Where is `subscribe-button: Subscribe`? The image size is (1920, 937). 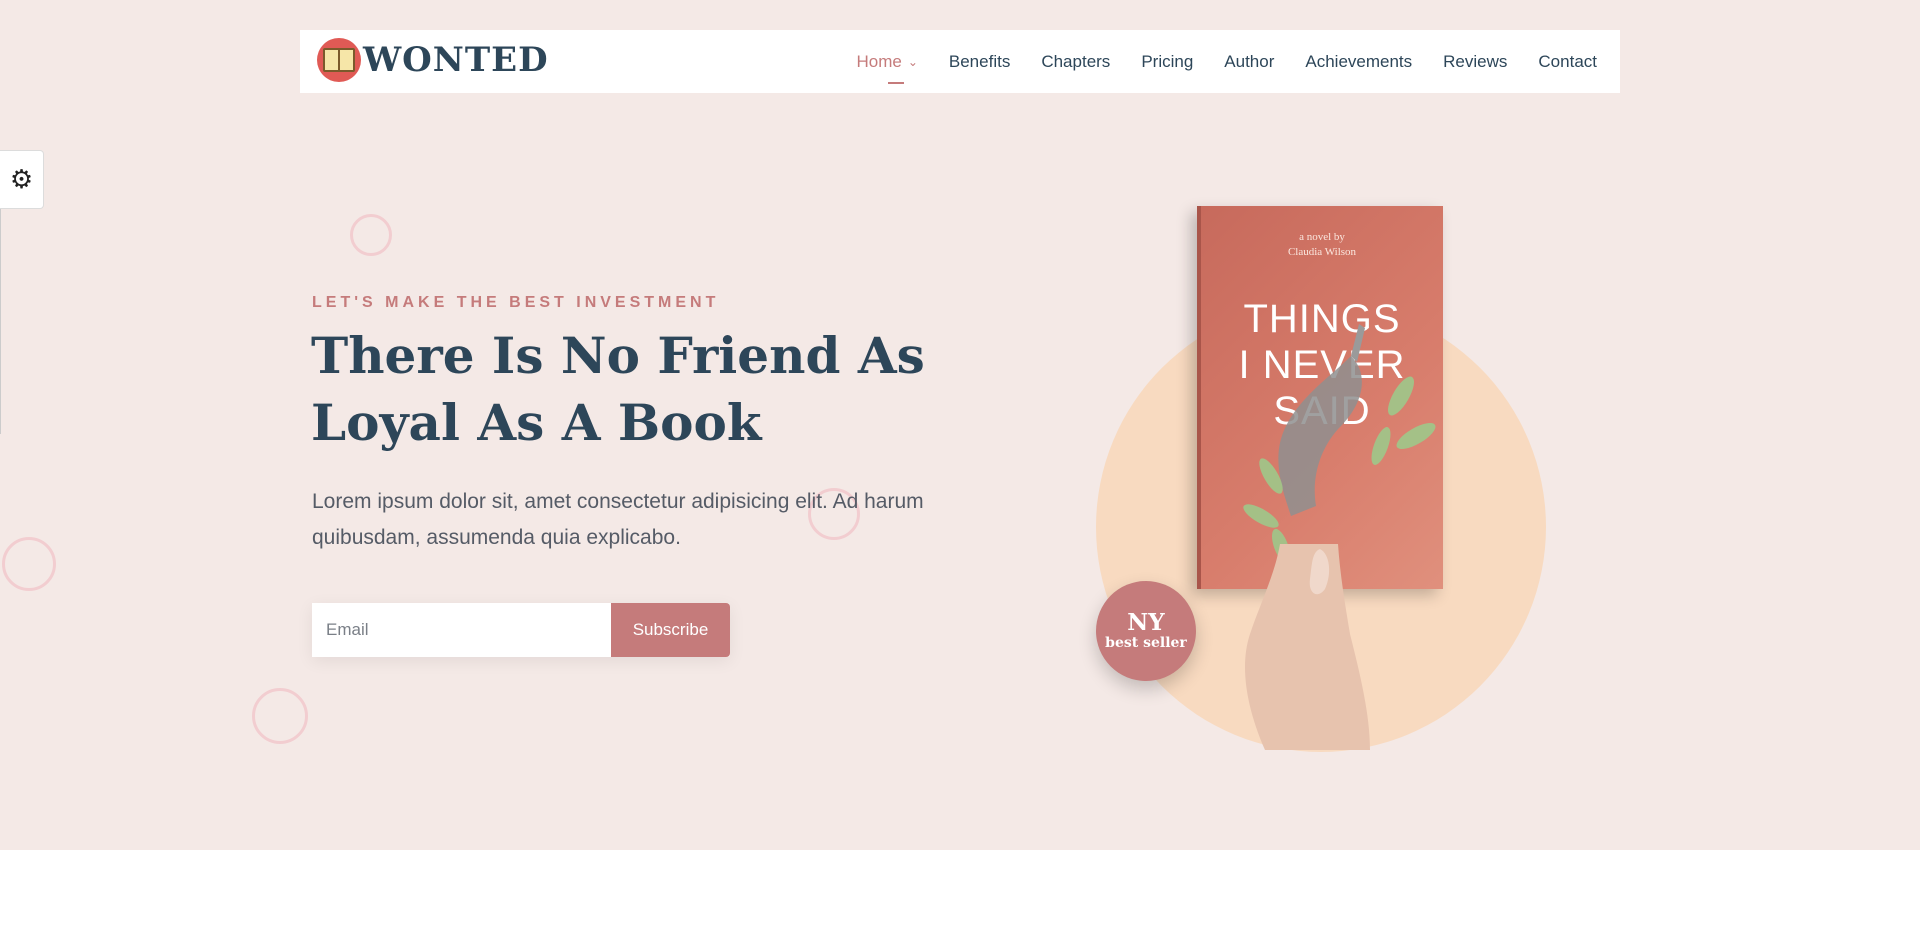
subscribe-button: Subscribe is located at coordinates (670, 630).